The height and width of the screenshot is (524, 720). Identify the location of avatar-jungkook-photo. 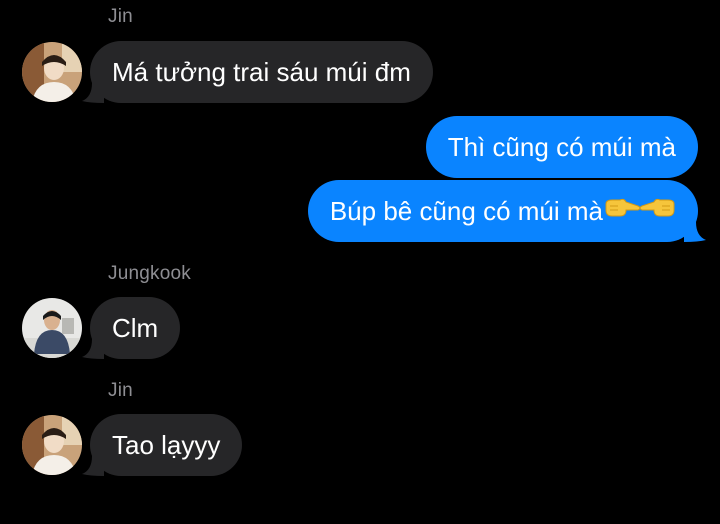
(52, 328).